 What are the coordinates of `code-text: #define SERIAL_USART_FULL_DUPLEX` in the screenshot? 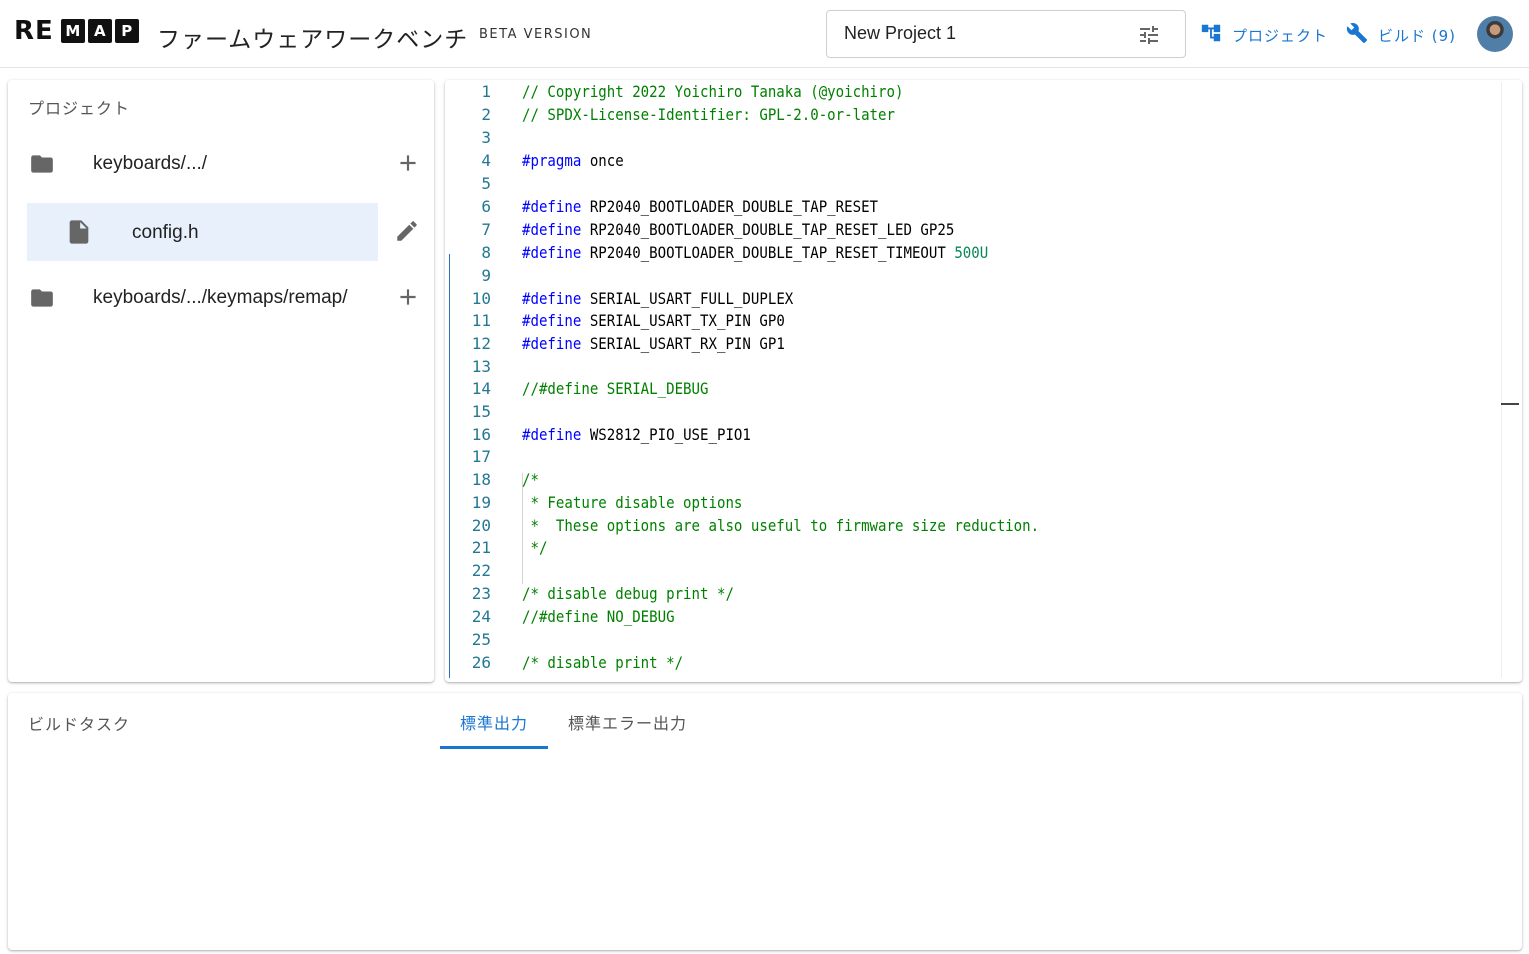 It's located at (657, 298).